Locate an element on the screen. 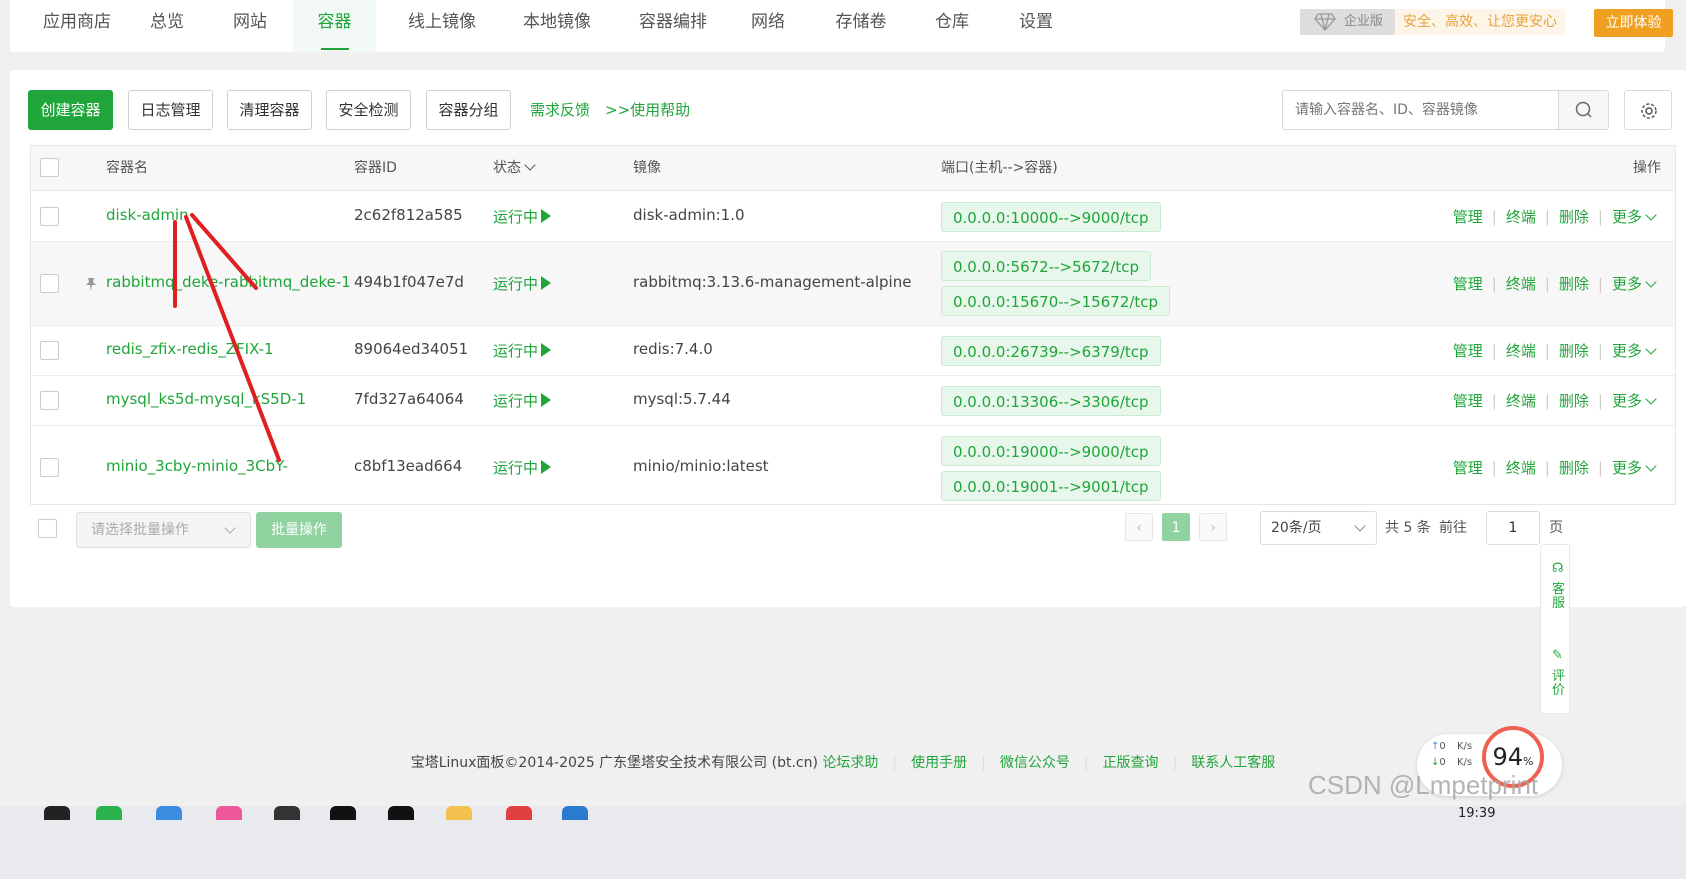 This screenshot has height=879, width=1686. wechat-icon is located at coordinates (109, 813).